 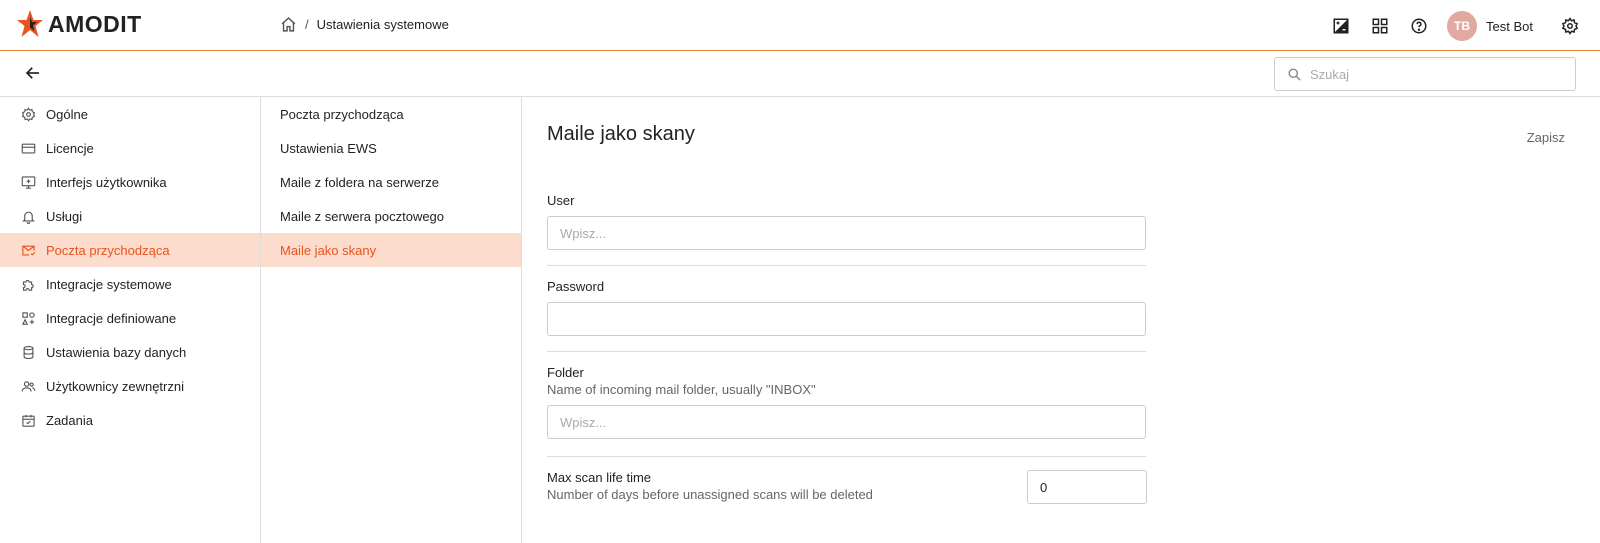 What do you see at coordinates (130, 216) in the screenshot?
I see `nav-item-uslugi: Usługi` at bounding box center [130, 216].